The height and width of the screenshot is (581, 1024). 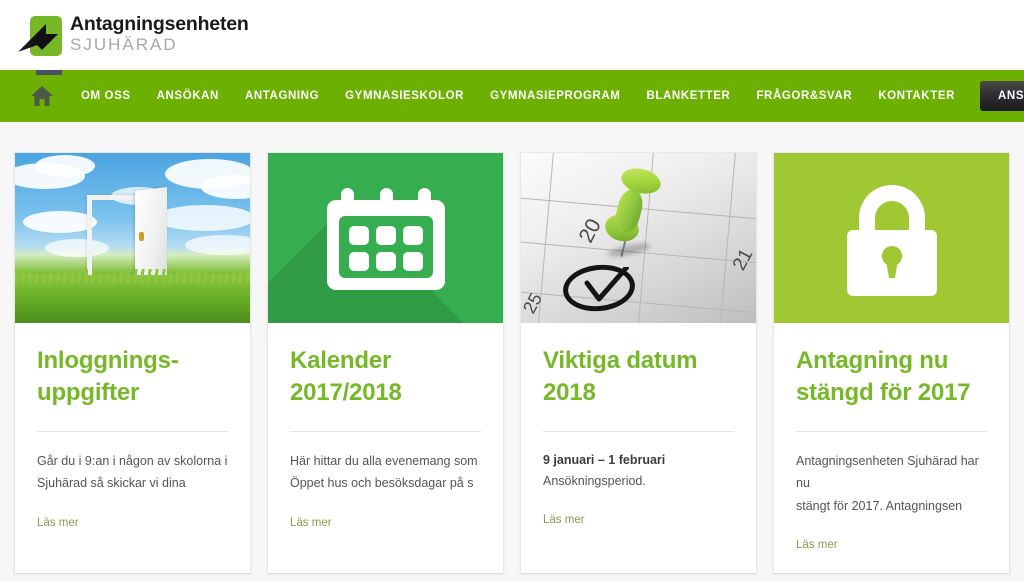 What do you see at coordinates (106, 96) in the screenshot?
I see `nav-item-om-oss: OM OSS` at bounding box center [106, 96].